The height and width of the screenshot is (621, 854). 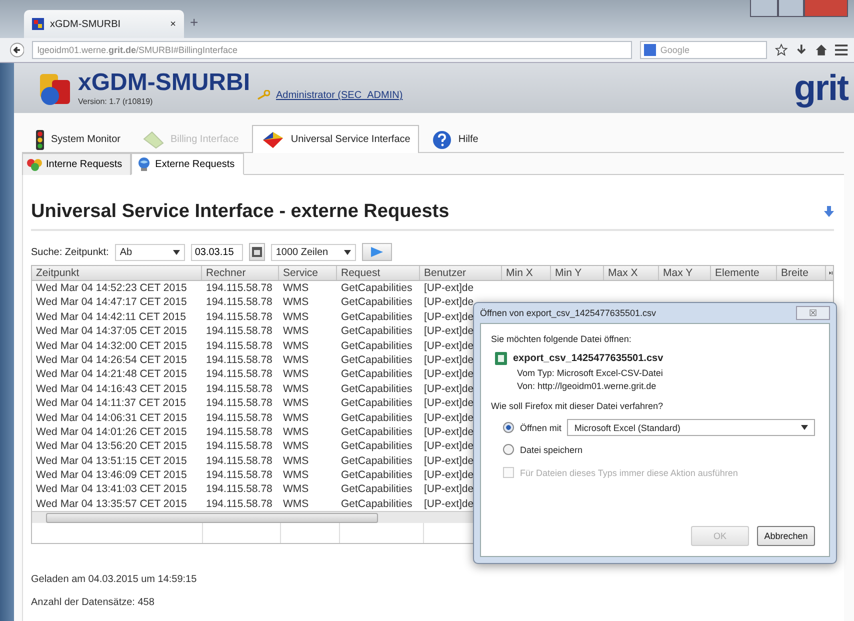 I want to click on table-cell: Wed Mar 04 13:41:03 CET 2015, so click(x=111, y=489).